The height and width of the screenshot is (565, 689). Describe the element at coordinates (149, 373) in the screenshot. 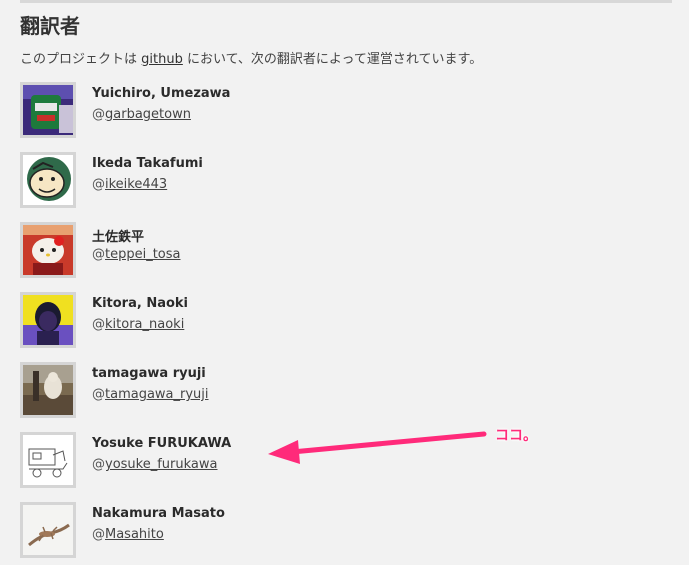

I see `translator-name: tamagawa ryuji` at that location.